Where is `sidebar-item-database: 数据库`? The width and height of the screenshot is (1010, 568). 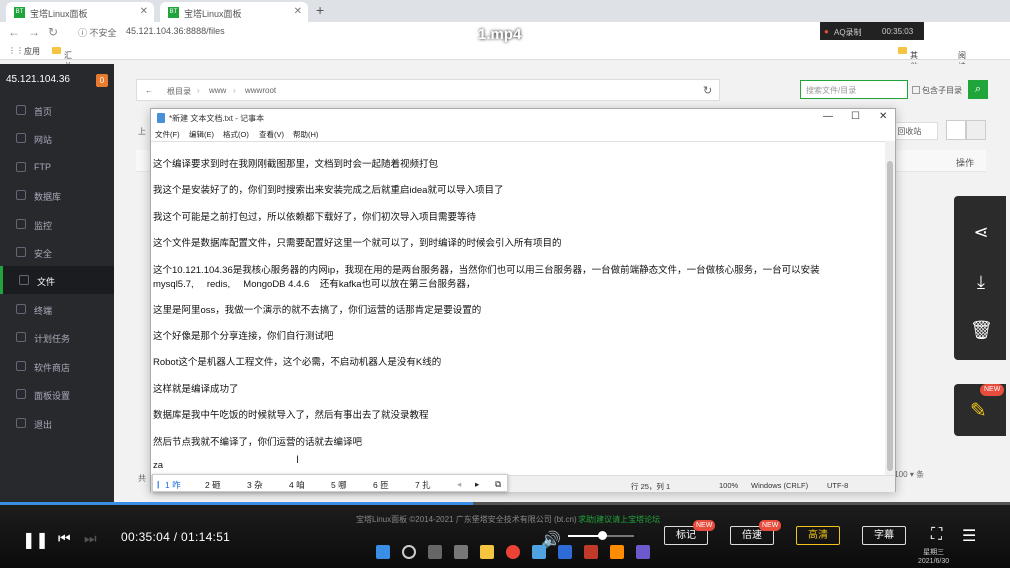 sidebar-item-database: 数据库 is located at coordinates (57, 195).